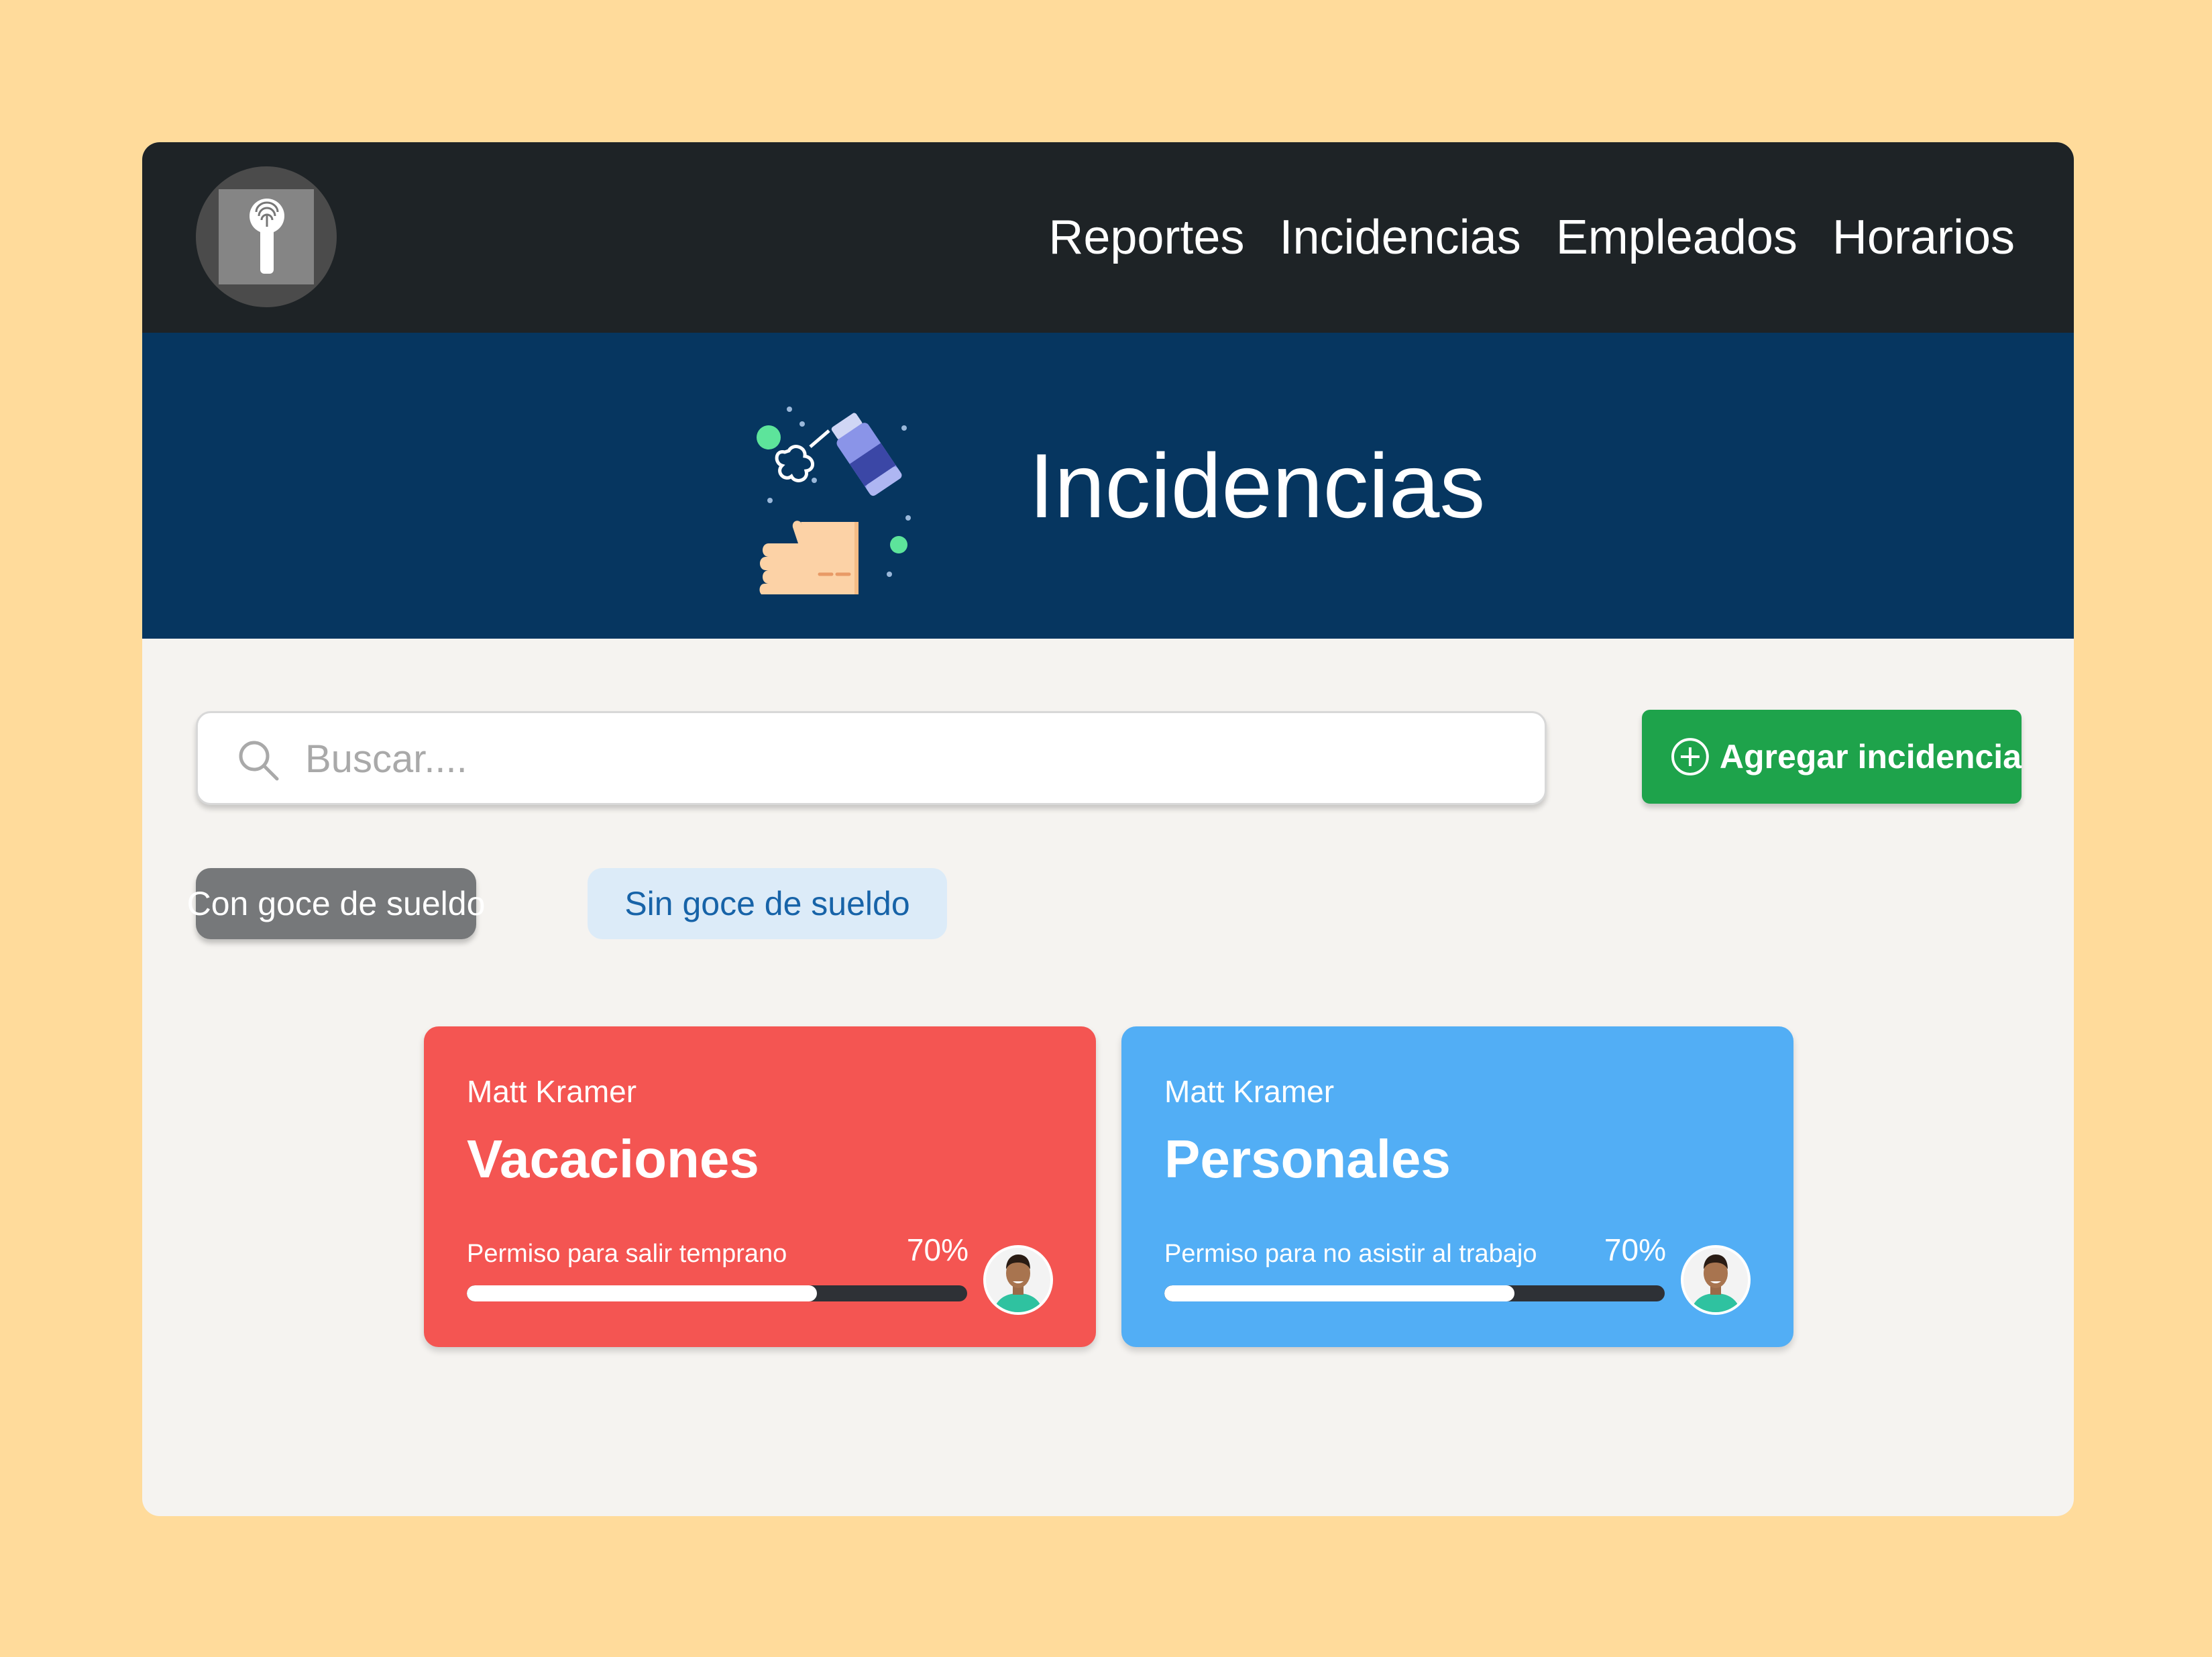  What do you see at coordinates (1257, 486) in the screenshot?
I see `page-title: Incidencias` at bounding box center [1257, 486].